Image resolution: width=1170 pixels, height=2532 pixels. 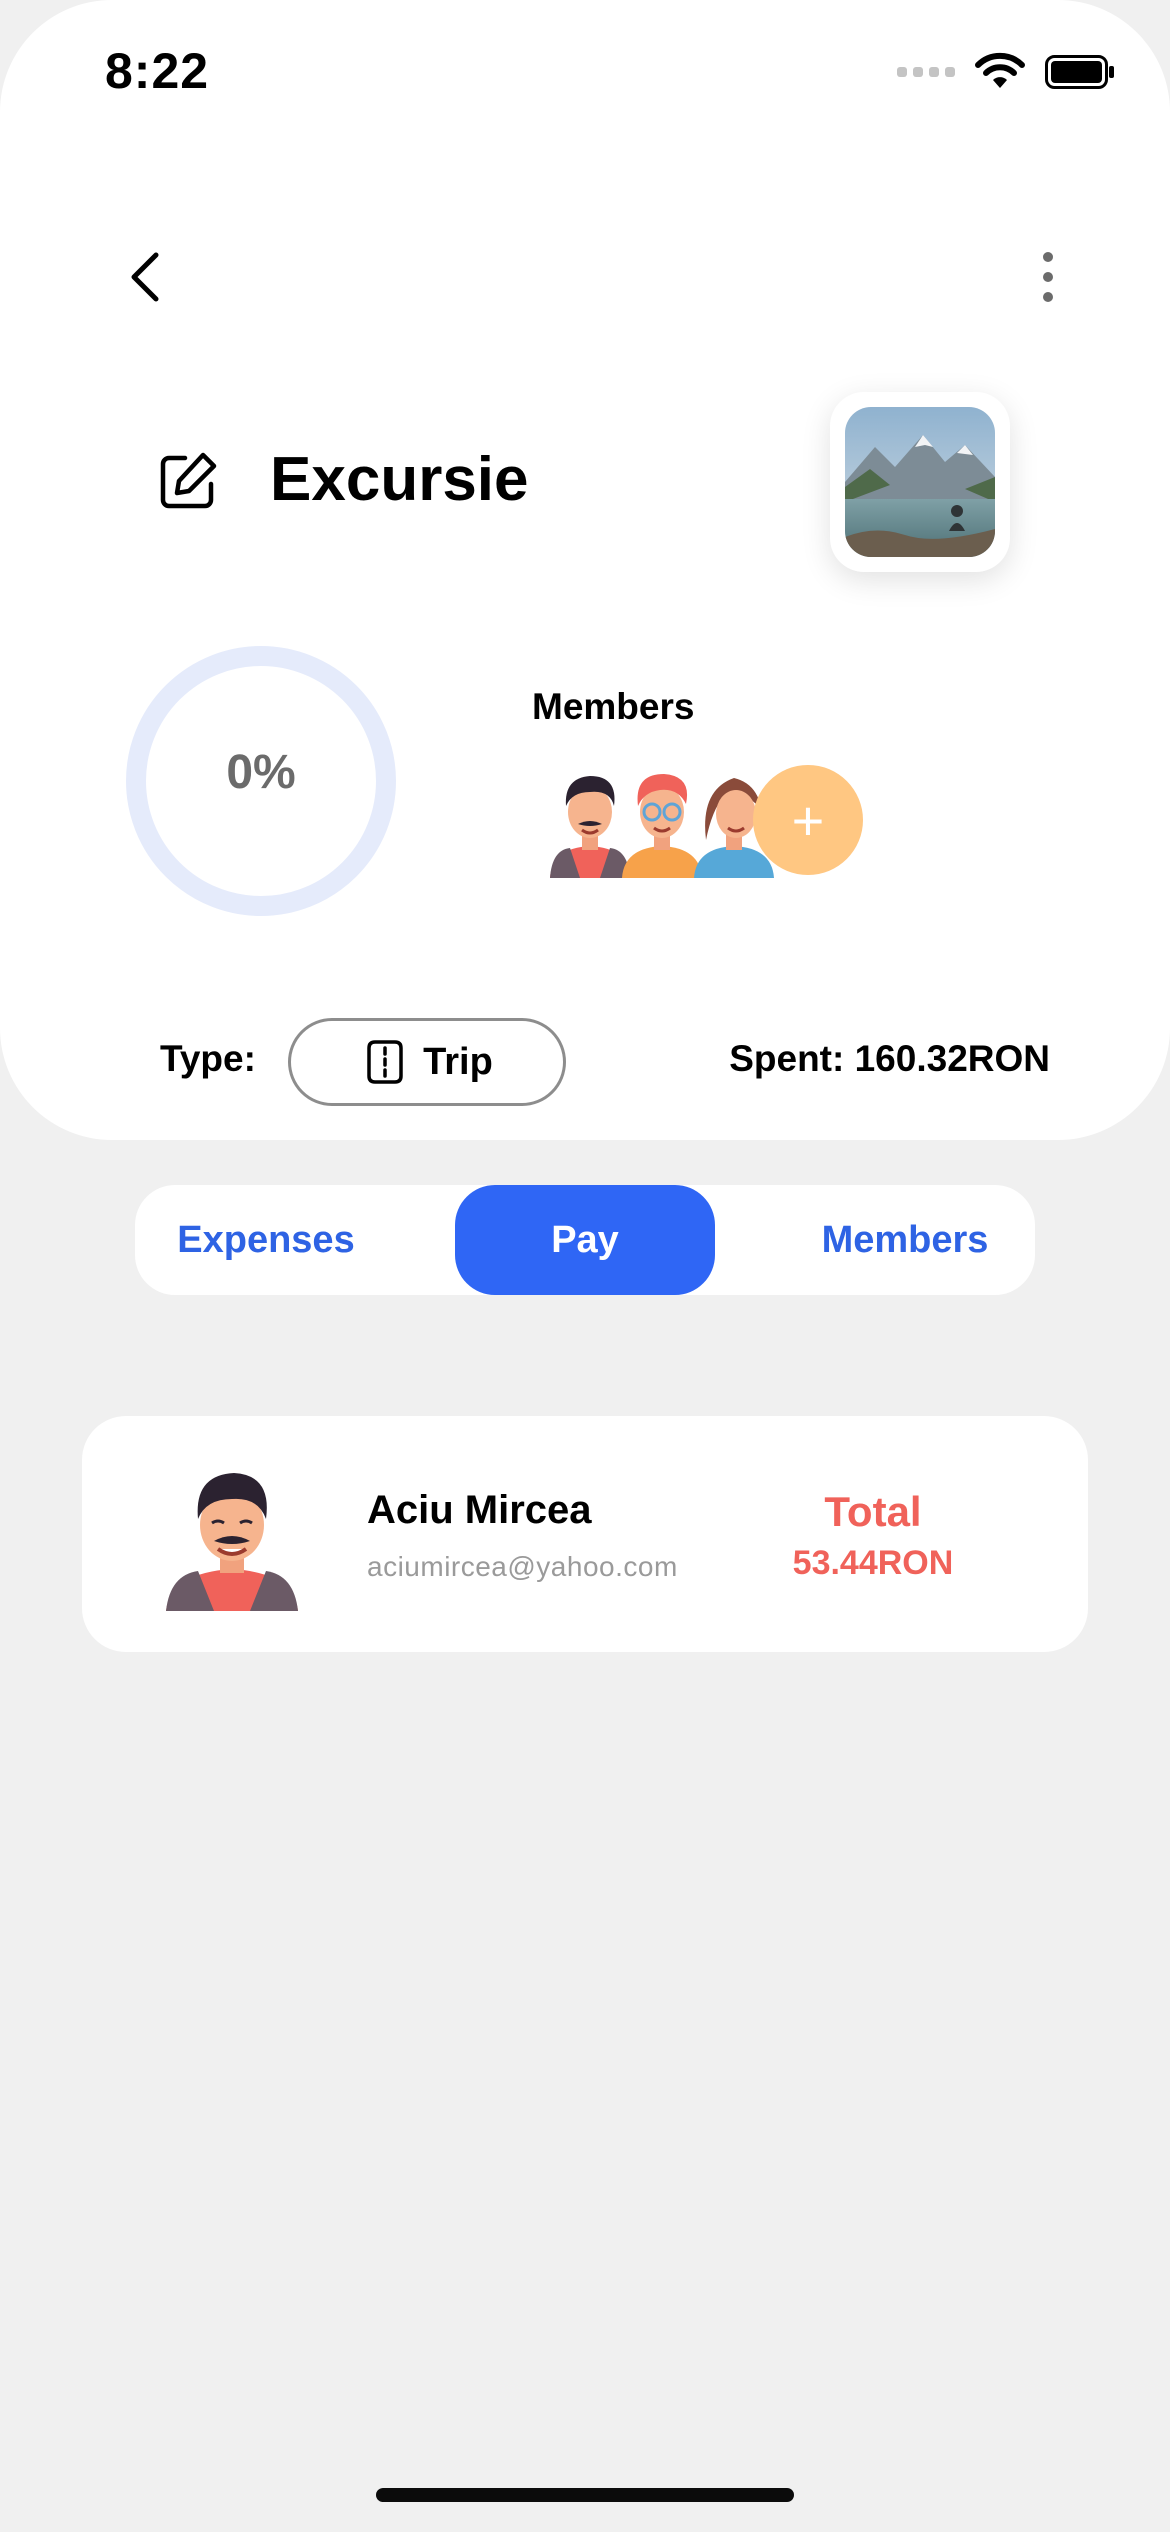 I want to click on type-selector: Trip, so click(x=427, y=1062).